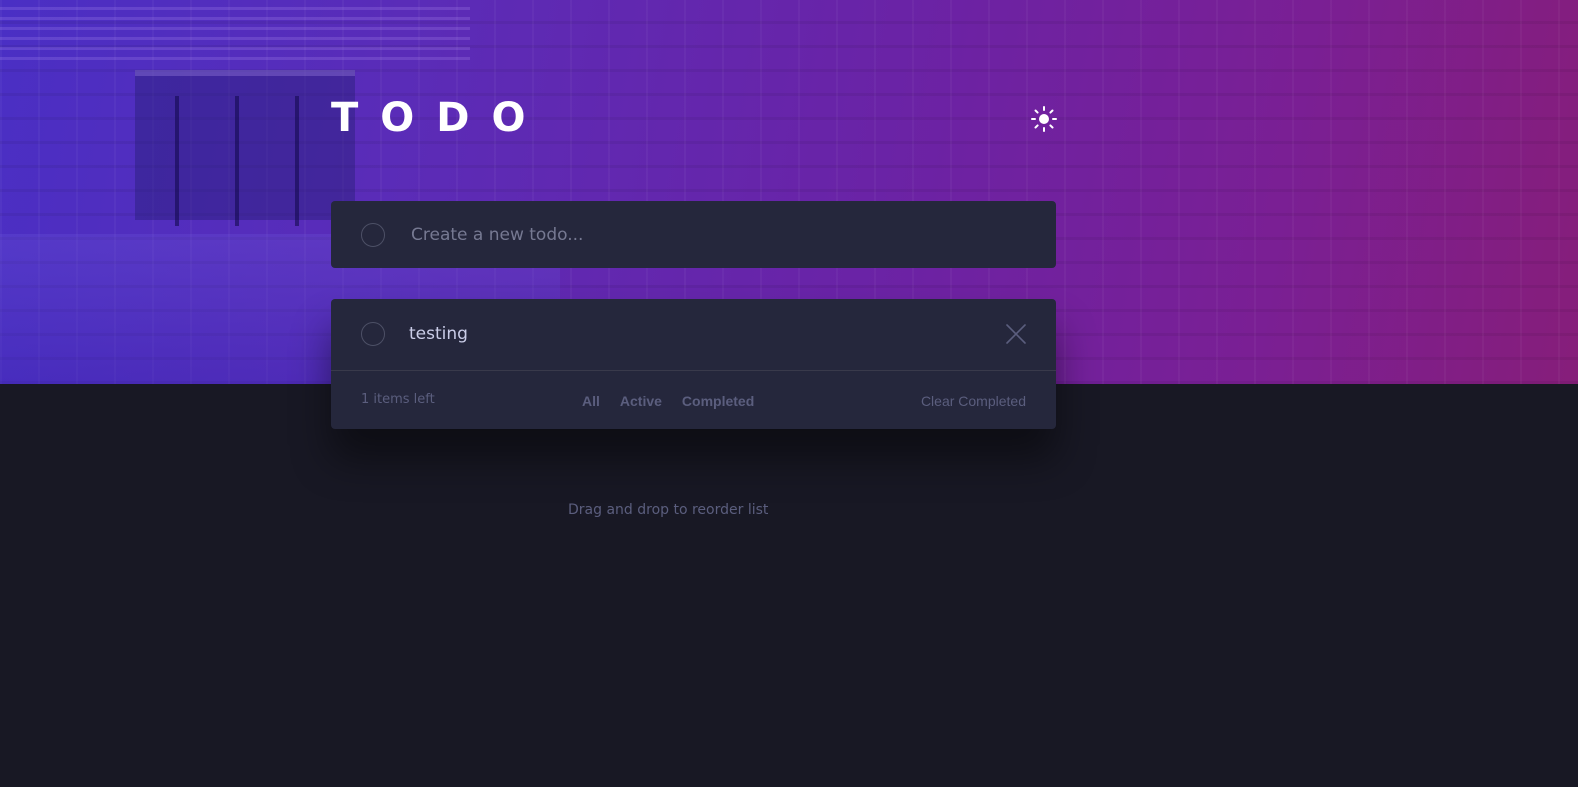 This screenshot has height=787, width=1578. I want to click on hero-doorway, so click(245, 148).